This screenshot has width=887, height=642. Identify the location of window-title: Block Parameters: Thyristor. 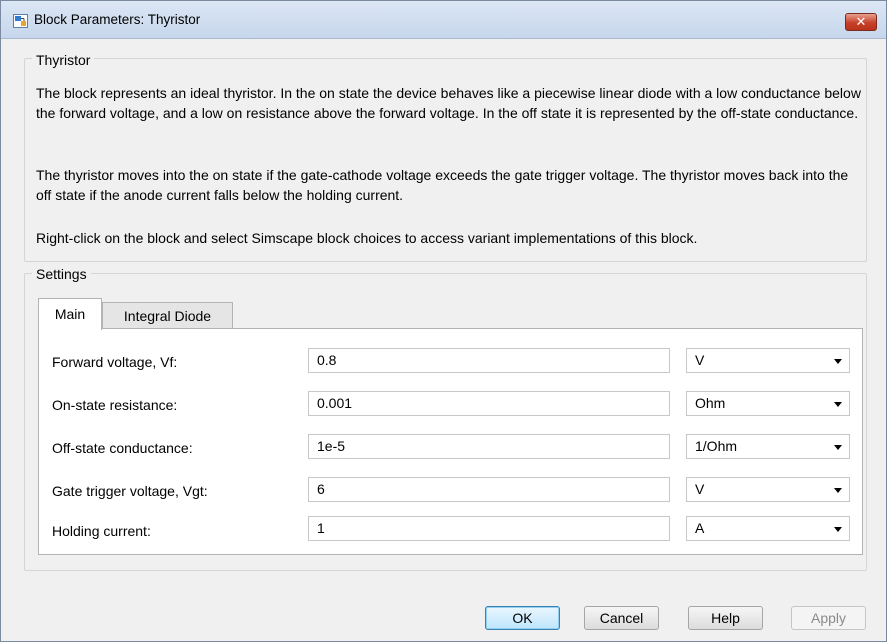
(117, 19).